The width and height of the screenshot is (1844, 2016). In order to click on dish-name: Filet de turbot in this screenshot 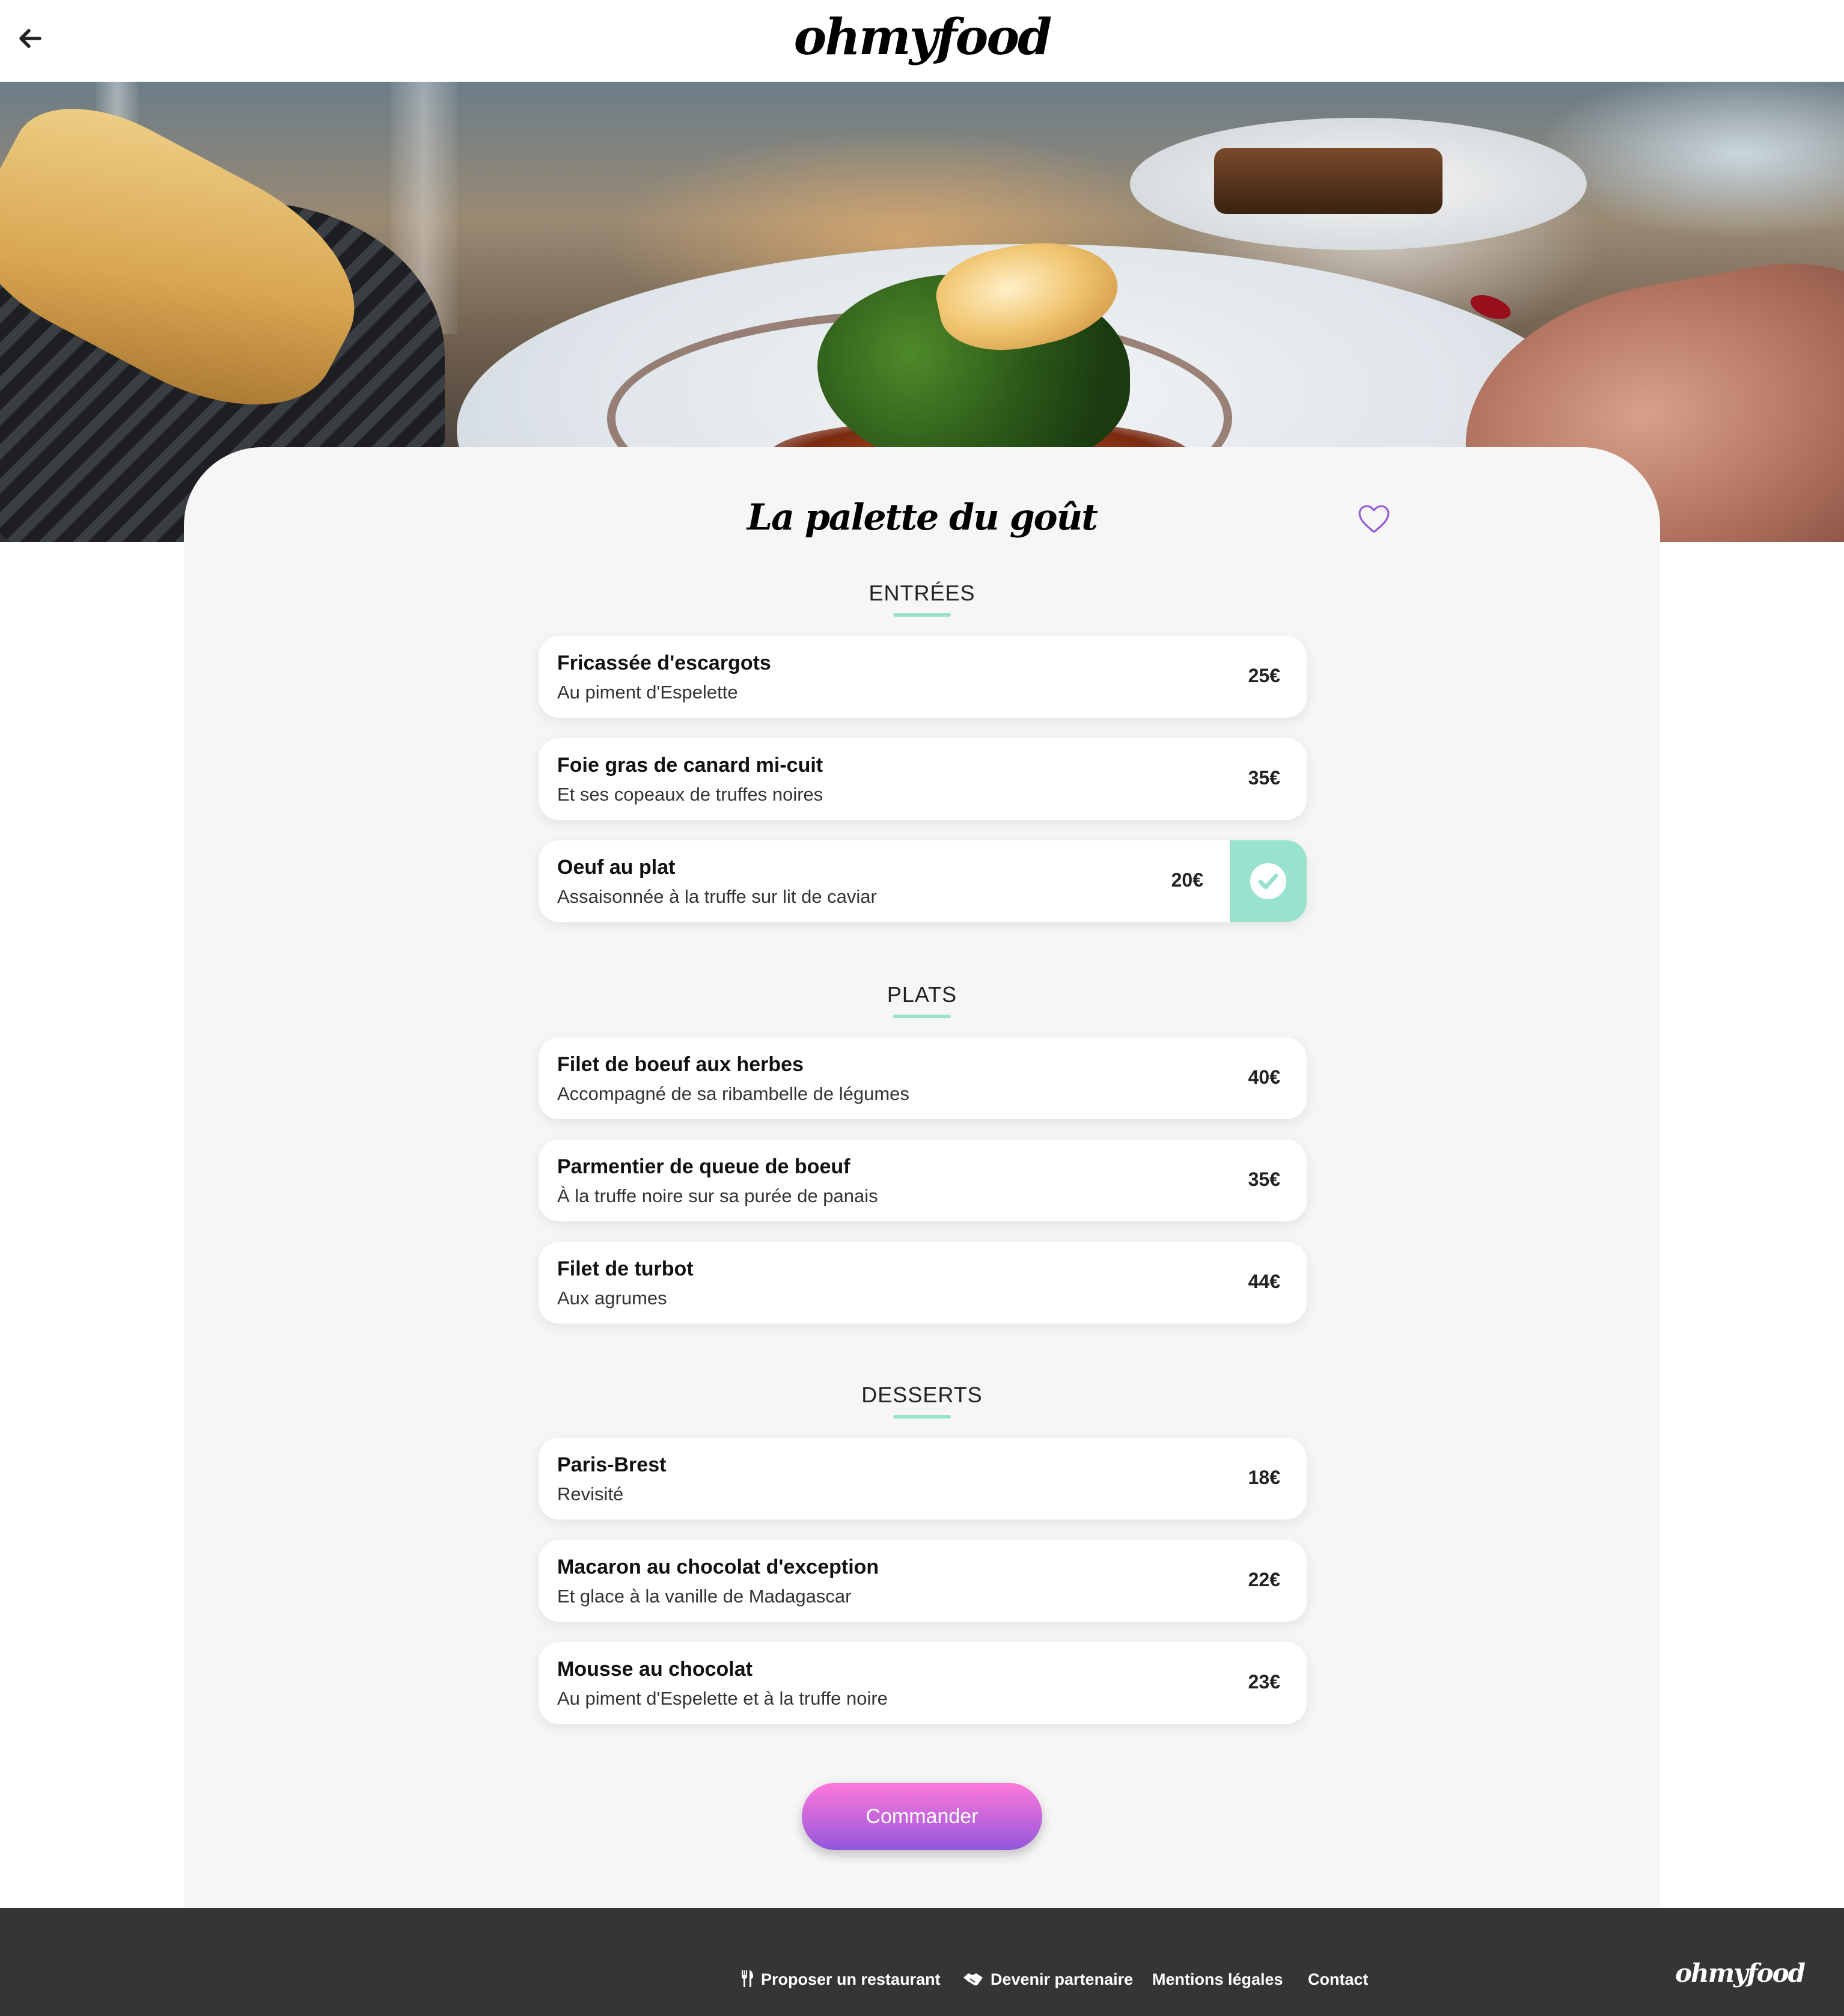, I will do `click(626, 1269)`.